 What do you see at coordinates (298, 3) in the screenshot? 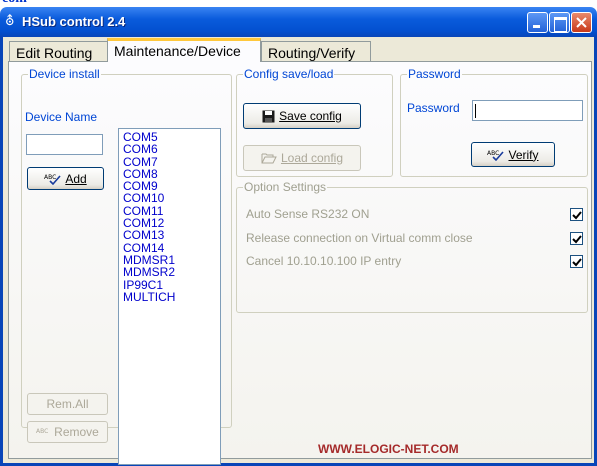
I see `top-strip: com` at bounding box center [298, 3].